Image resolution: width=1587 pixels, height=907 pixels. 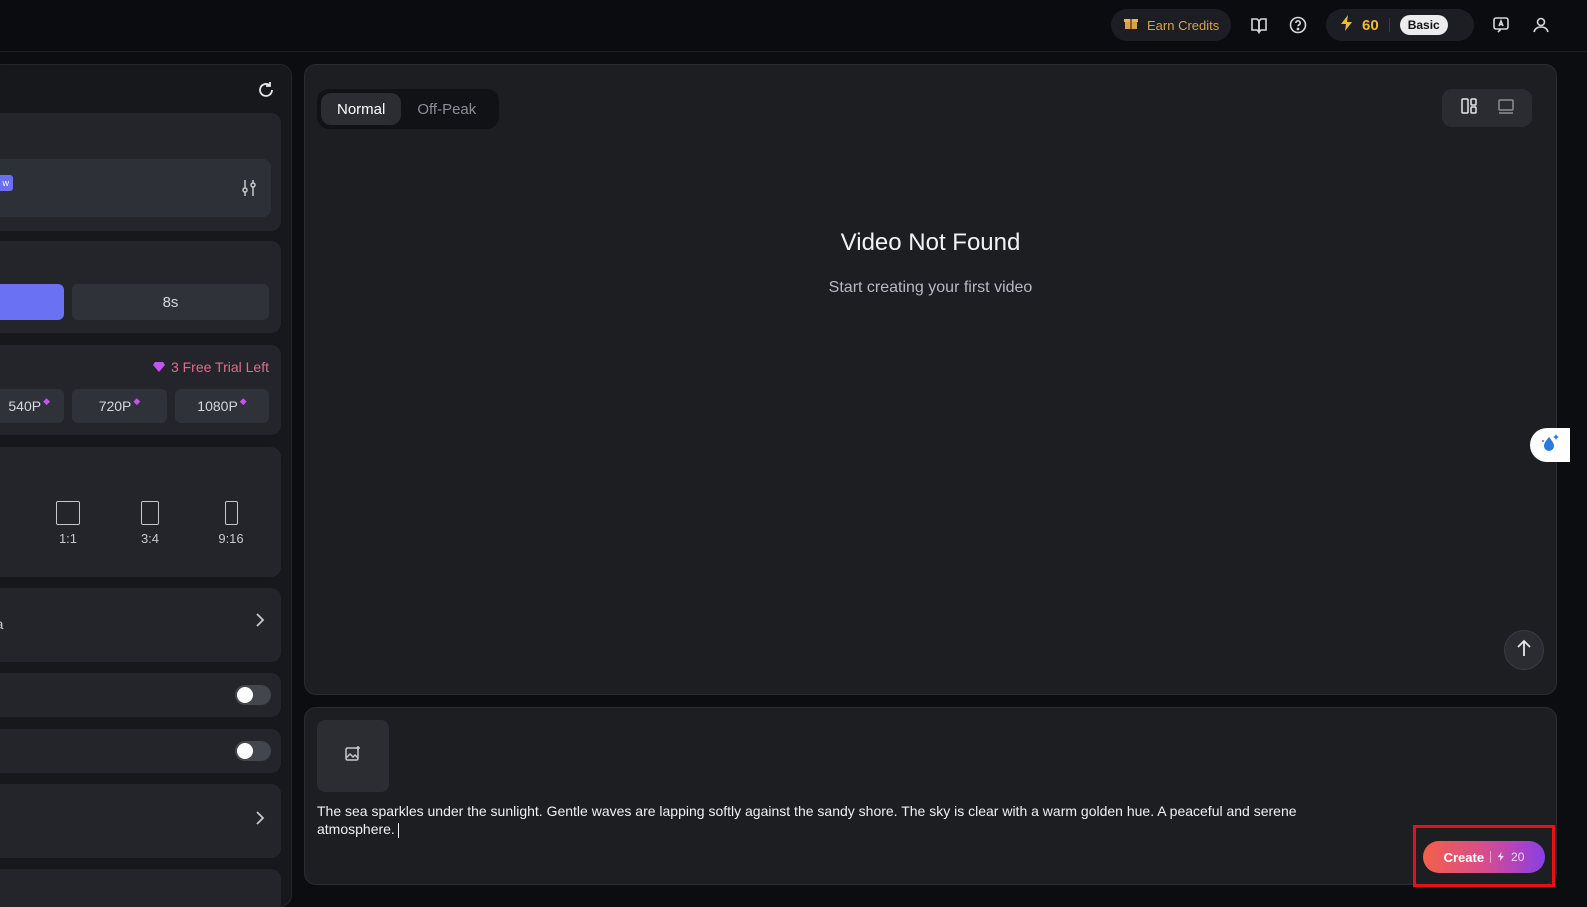 I want to click on ratio-3-4: 3:4, so click(x=150, y=523).